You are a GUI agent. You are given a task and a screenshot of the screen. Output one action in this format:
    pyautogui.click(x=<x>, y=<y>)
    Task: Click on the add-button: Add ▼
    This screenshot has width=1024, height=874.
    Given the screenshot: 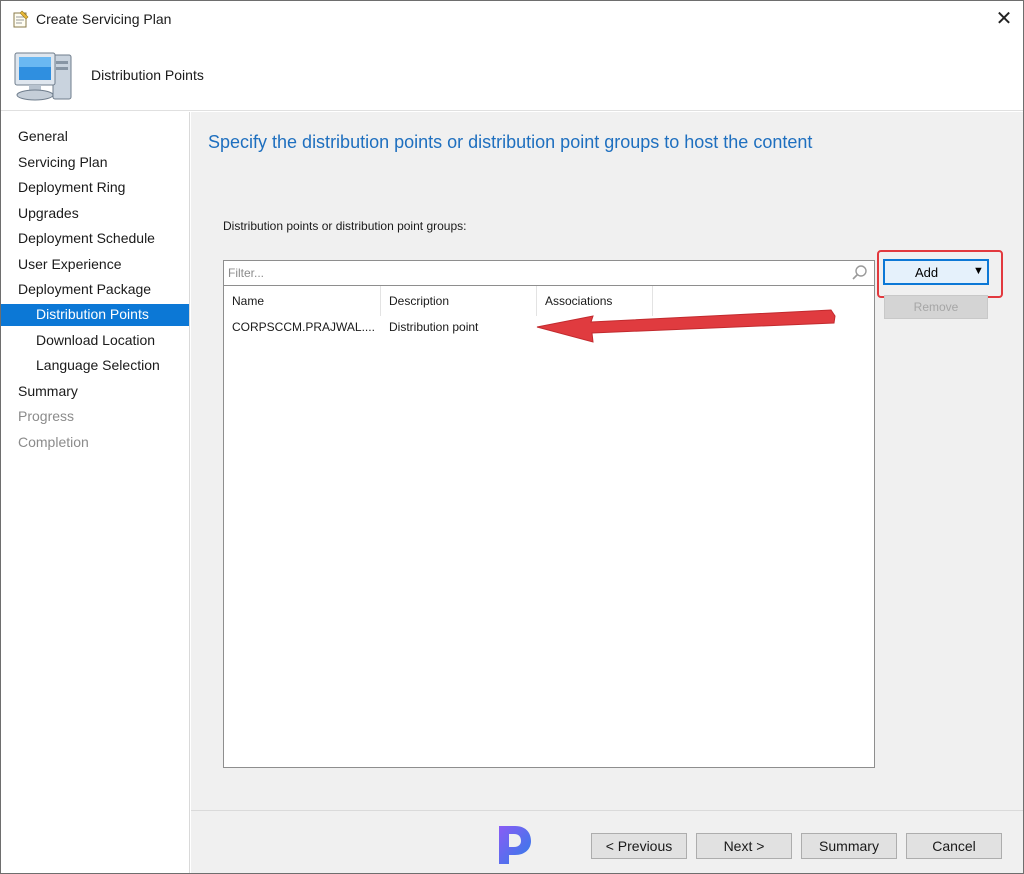 What is the action you would take?
    pyautogui.click(x=936, y=272)
    